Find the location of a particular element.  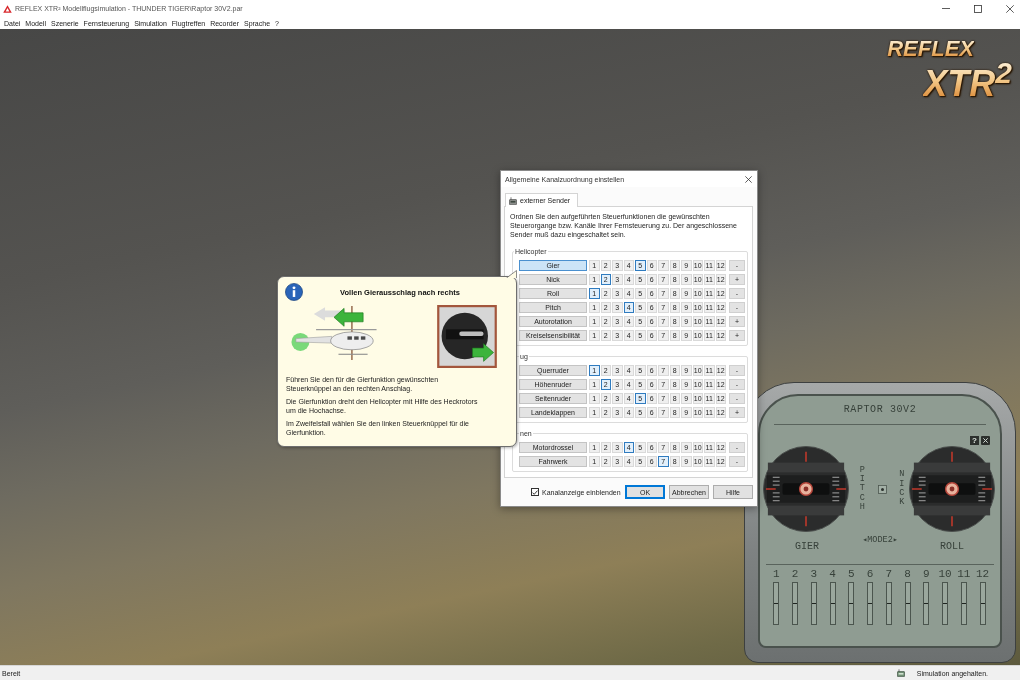

info-icon is located at coordinates (294, 292).